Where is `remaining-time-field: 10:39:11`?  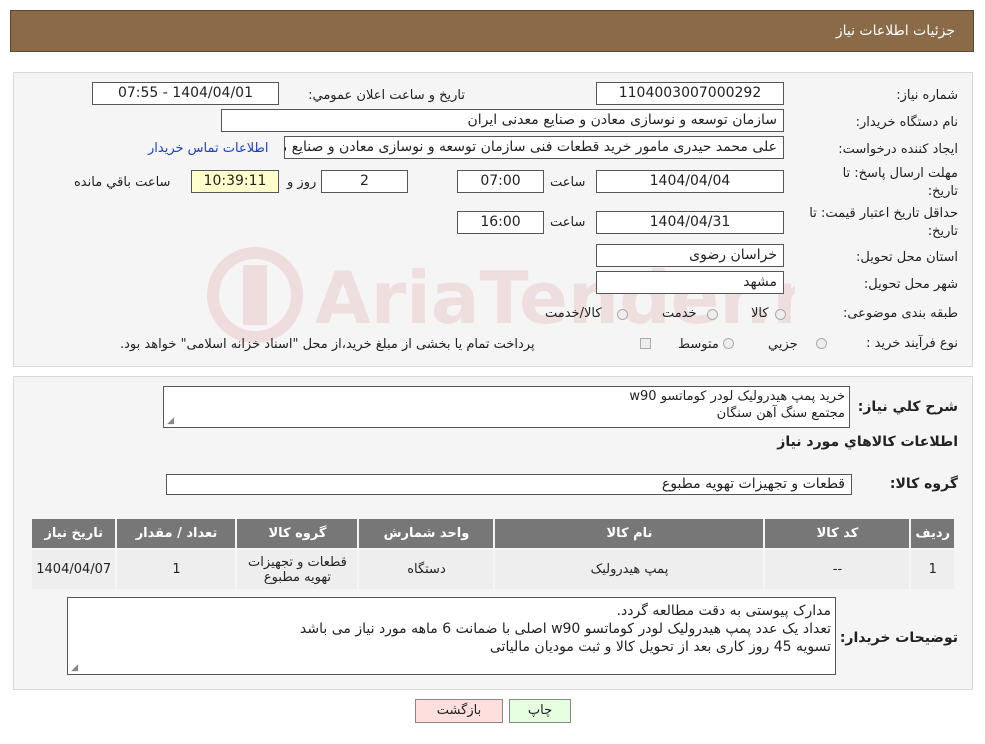
remaining-time-field: 10:39:11 is located at coordinates (235, 181).